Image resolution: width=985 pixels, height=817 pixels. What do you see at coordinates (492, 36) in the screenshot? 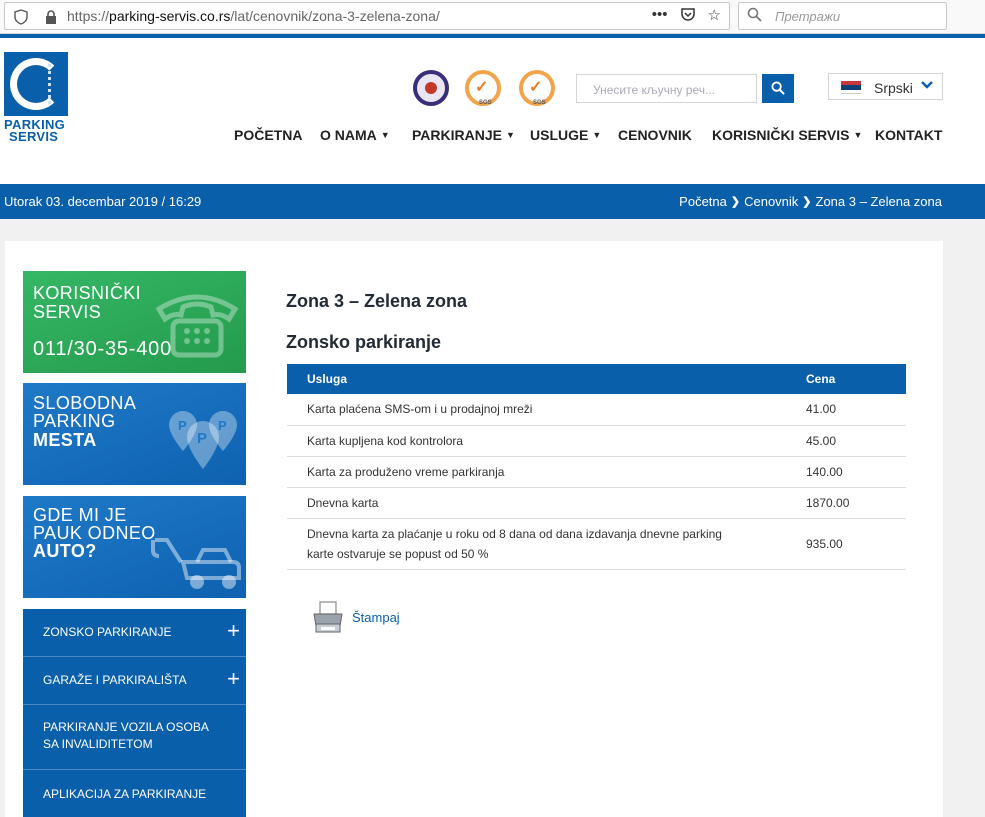
I see `browser-divider` at bounding box center [492, 36].